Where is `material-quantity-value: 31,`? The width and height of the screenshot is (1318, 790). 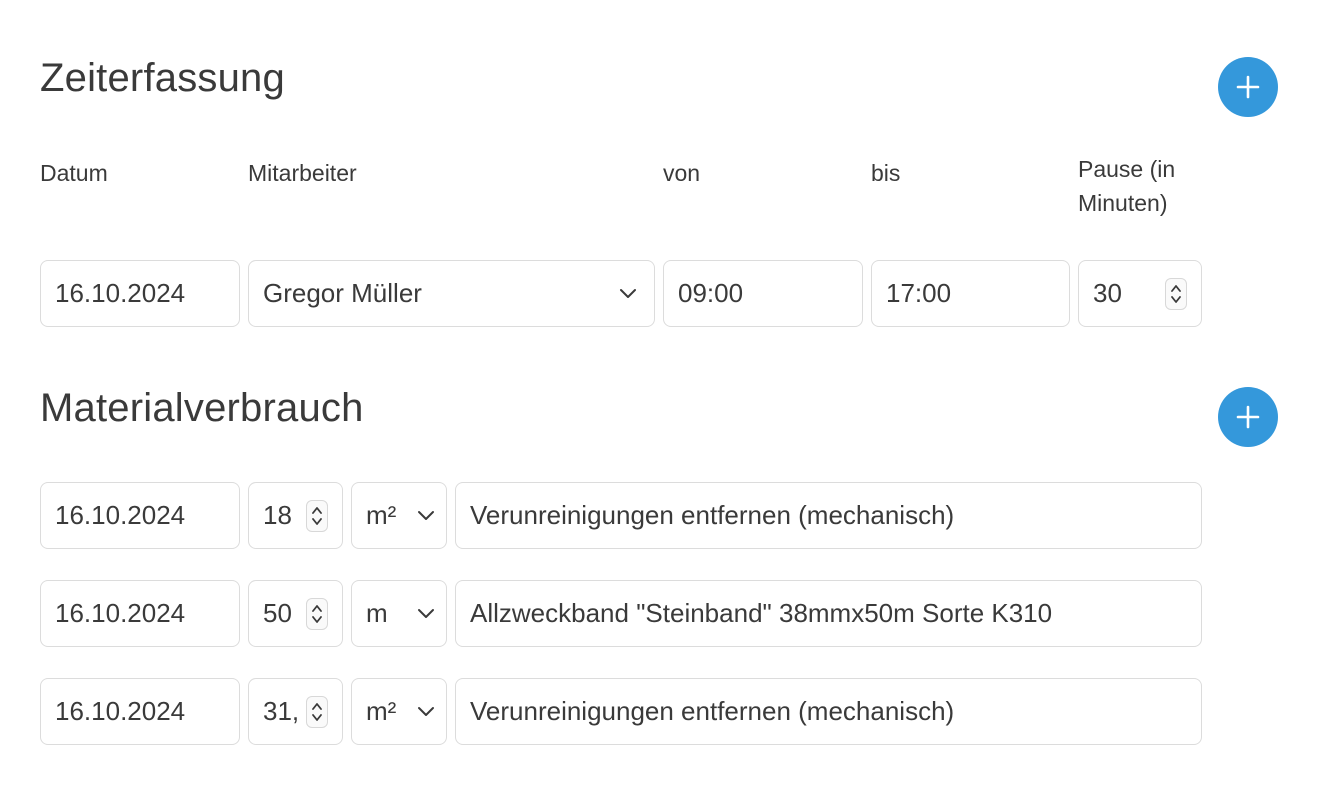
material-quantity-value: 31, is located at coordinates (281, 711).